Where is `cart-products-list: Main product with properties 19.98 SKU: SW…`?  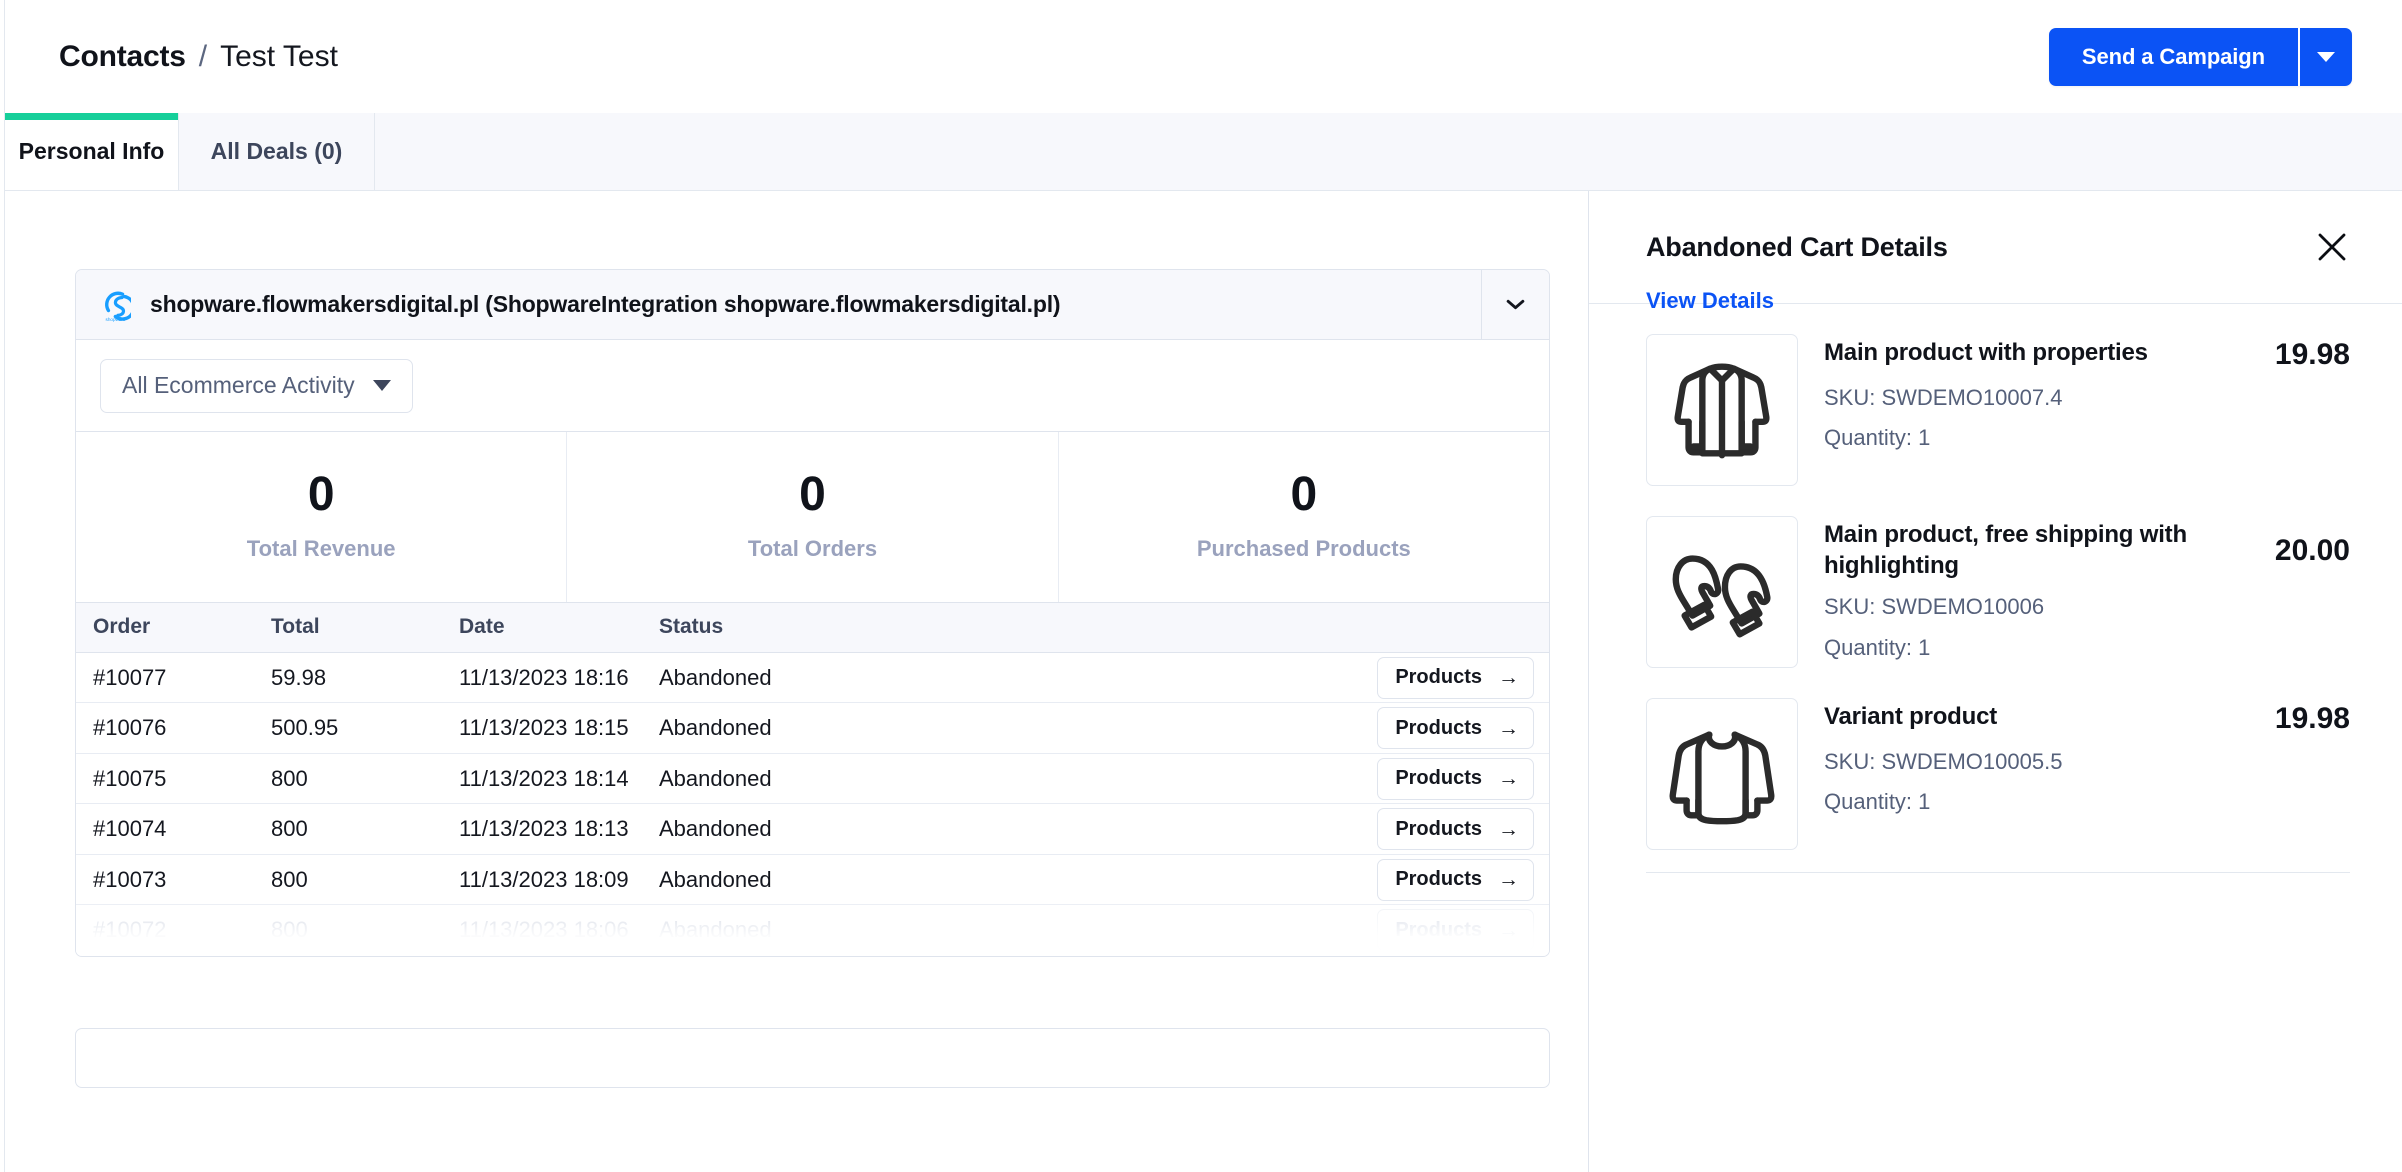
cart-products-list: Main product with properties 19.98 SKU: SW… is located at coordinates (1998, 588).